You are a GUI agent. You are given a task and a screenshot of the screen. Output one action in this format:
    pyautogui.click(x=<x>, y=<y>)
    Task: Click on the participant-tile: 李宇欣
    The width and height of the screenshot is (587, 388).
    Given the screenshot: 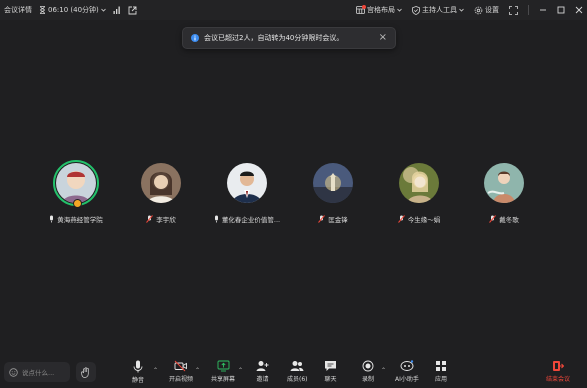 What is the action you would take?
    pyautogui.click(x=161, y=193)
    